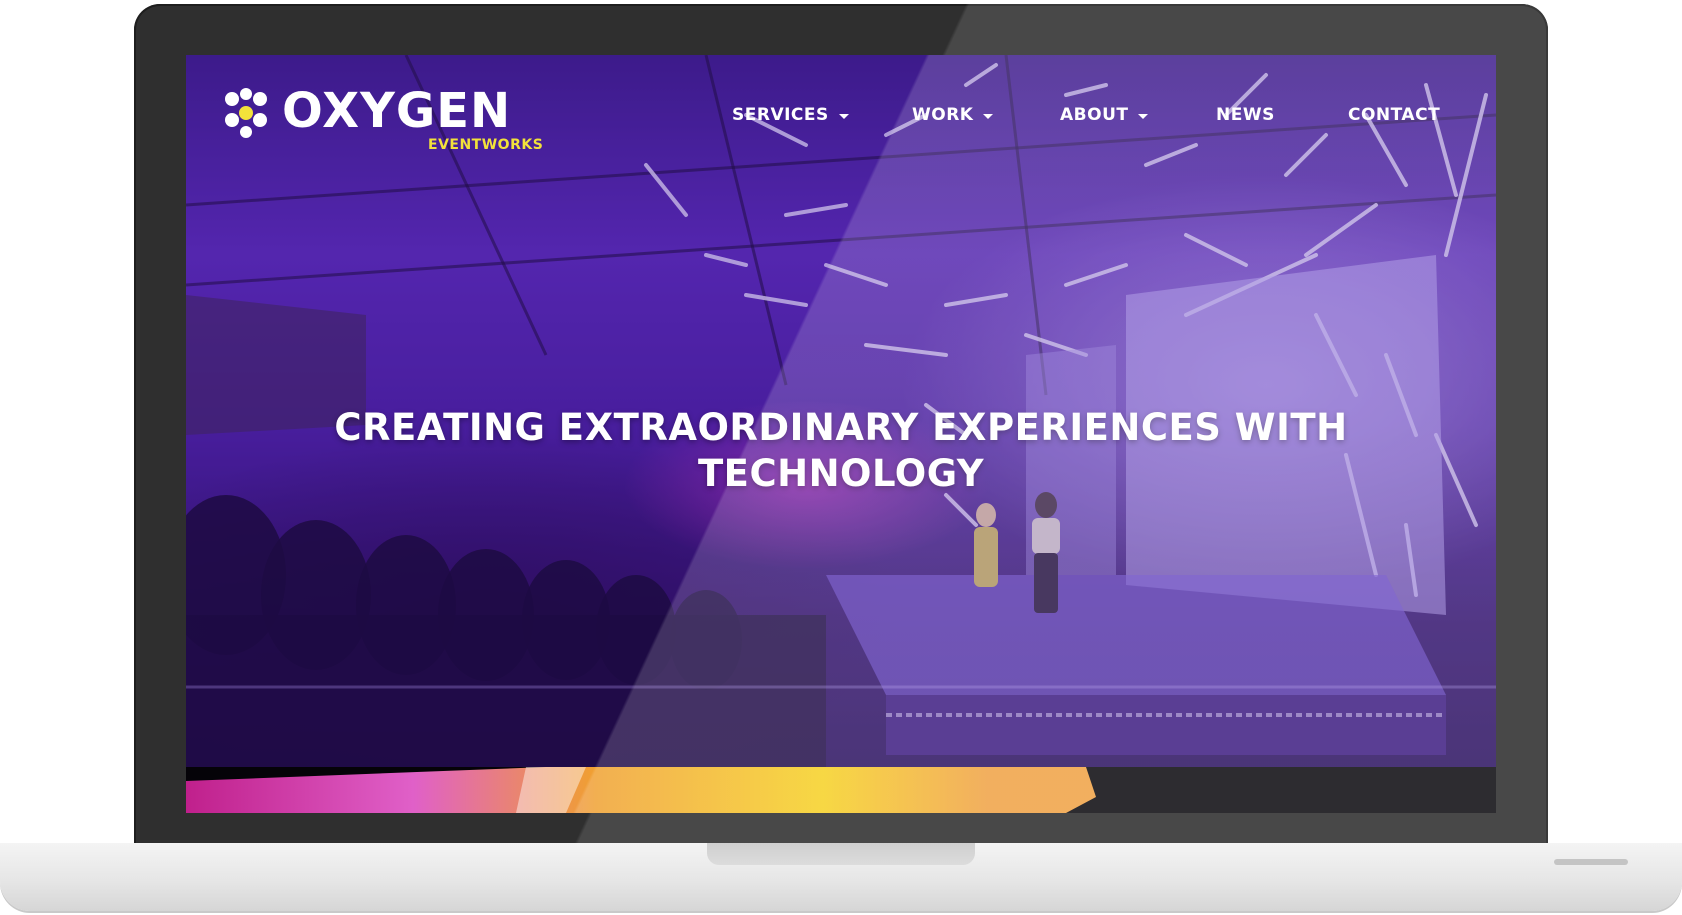  What do you see at coordinates (780, 115) in the screenshot?
I see `nav-label: SERVICES` at bounding box center [780, 115].